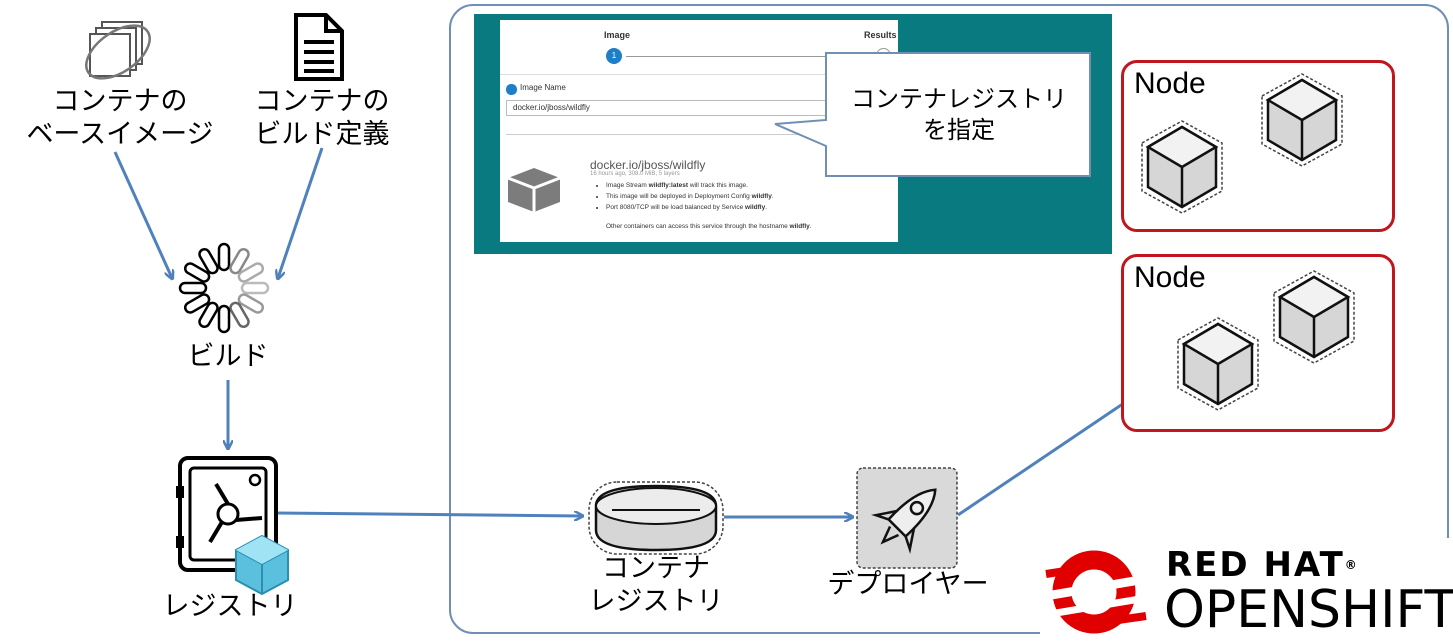  Describe the element at coordinates (656, 518) in the screenshot. I see `database-icon` at that location.